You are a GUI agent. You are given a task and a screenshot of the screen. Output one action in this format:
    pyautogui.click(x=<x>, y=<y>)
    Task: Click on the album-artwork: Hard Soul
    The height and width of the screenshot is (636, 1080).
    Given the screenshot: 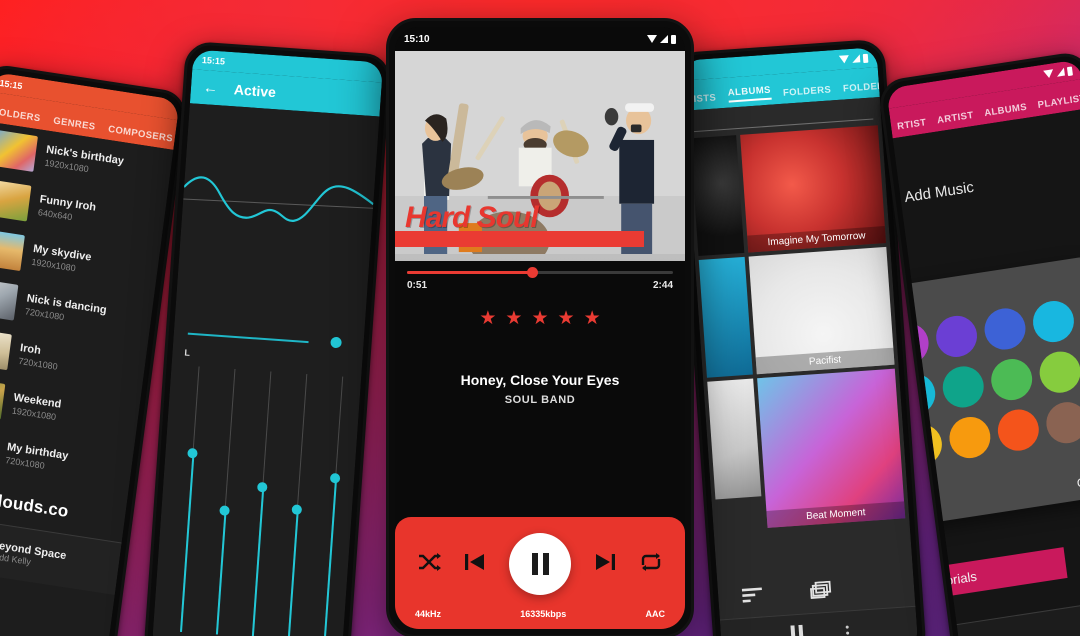 What is the action you would take?
    pyautogui.click(x=540, y=156)
    